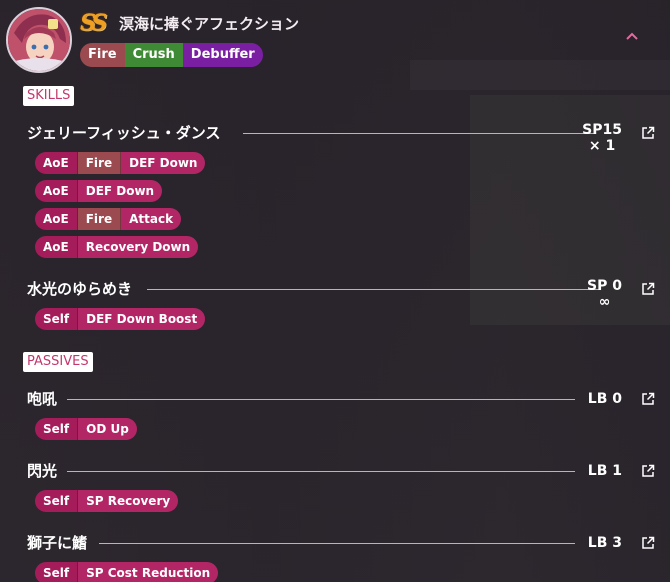  What do you see at coordinates (124, 133) in the screenshot?
I see `skill-name: ジェリーフィッシュ・ダンス` at bounding box center [124, 133].